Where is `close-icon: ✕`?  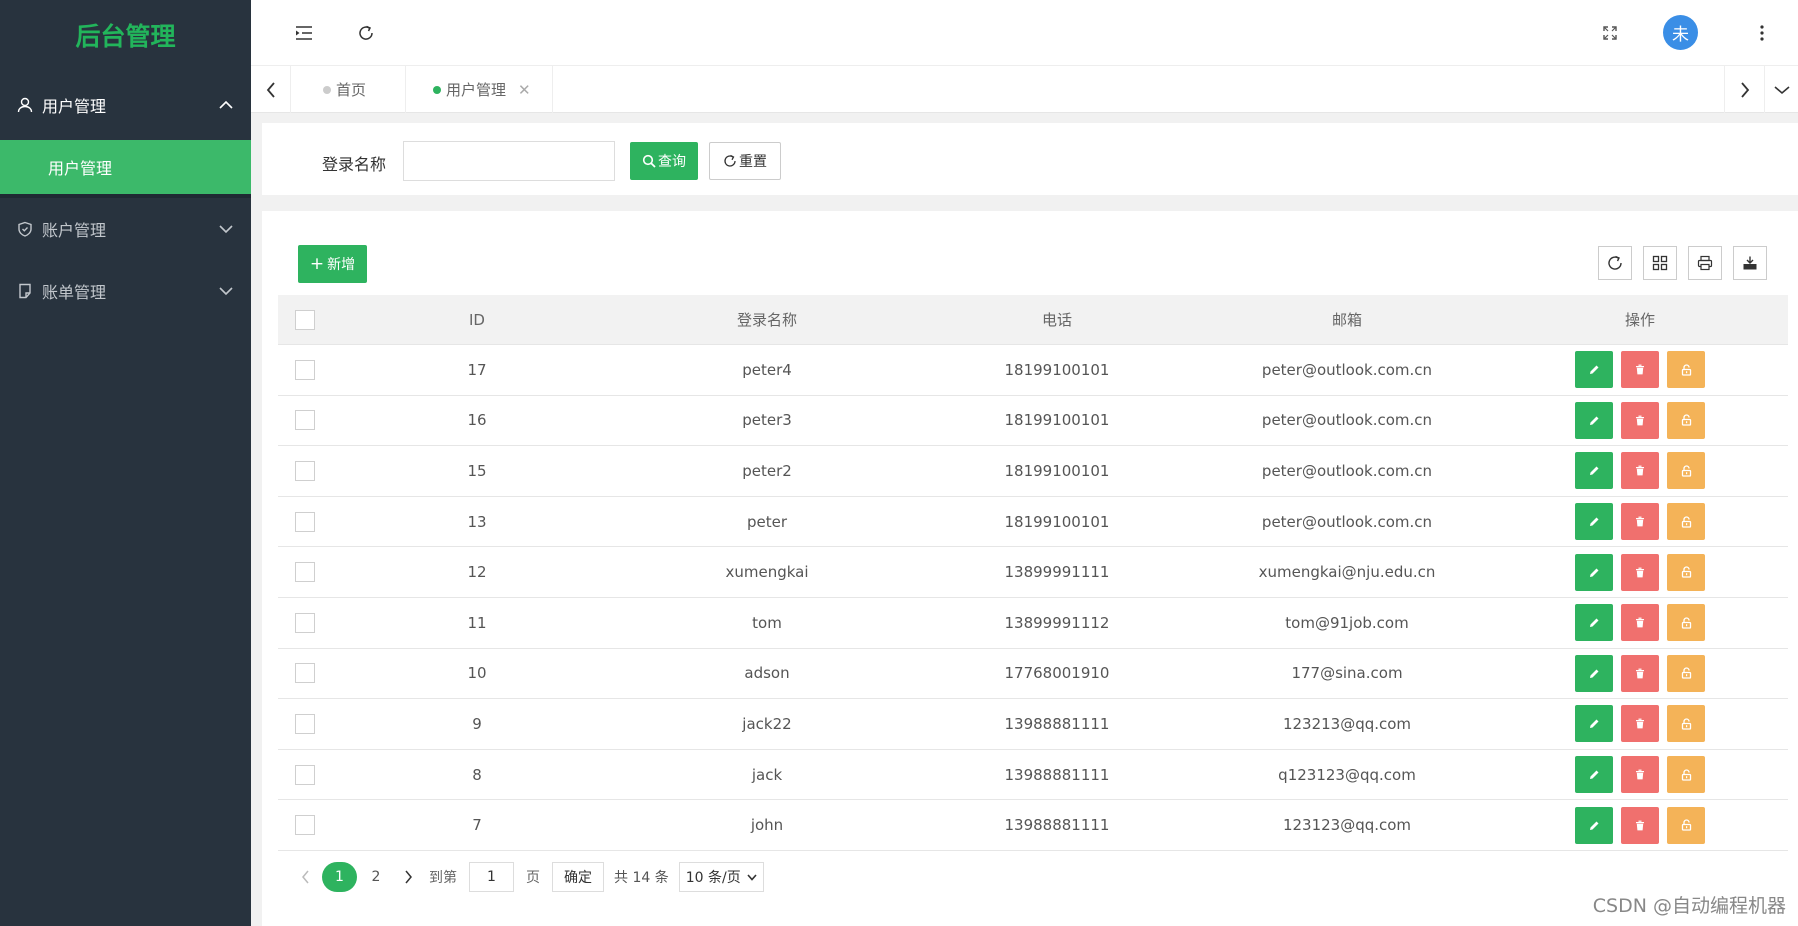
close-icon: ✕ is located at coordinates (524, 90).